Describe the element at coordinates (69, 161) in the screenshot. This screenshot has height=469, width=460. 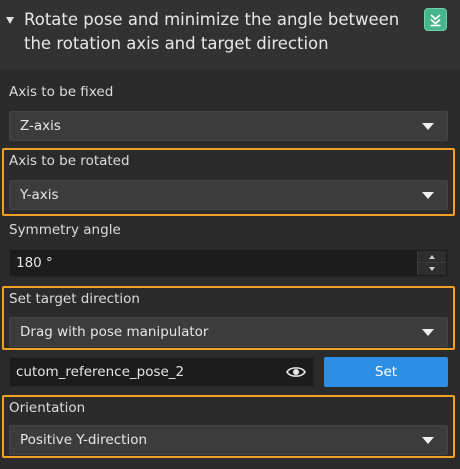
I see `axis-rotated-label: Axis to be rotated` at that location.